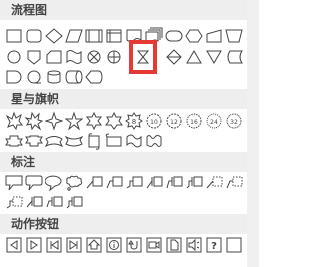  I want to click on action-button-information-icon, so click(114, 245).